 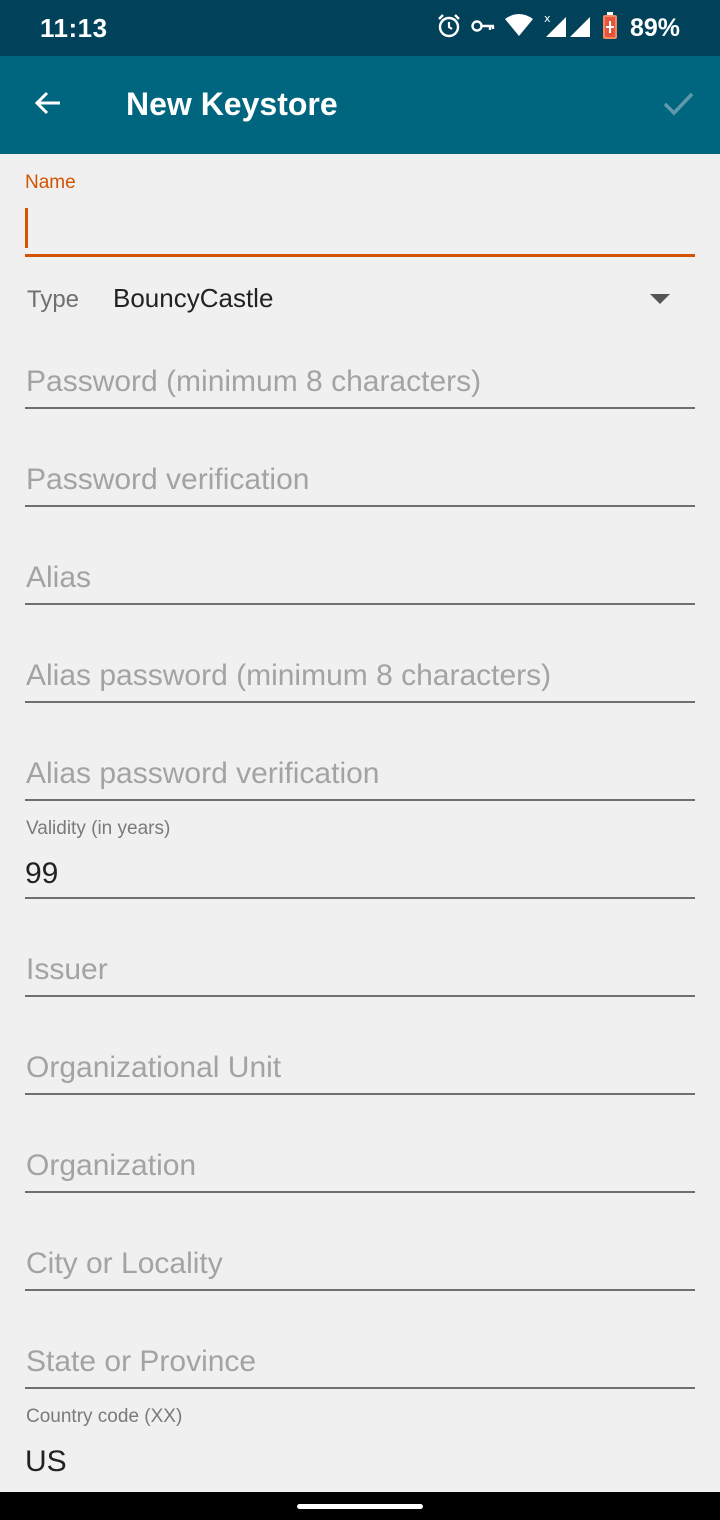 I want to click on svg-text: x, so click(x=547, y=18).